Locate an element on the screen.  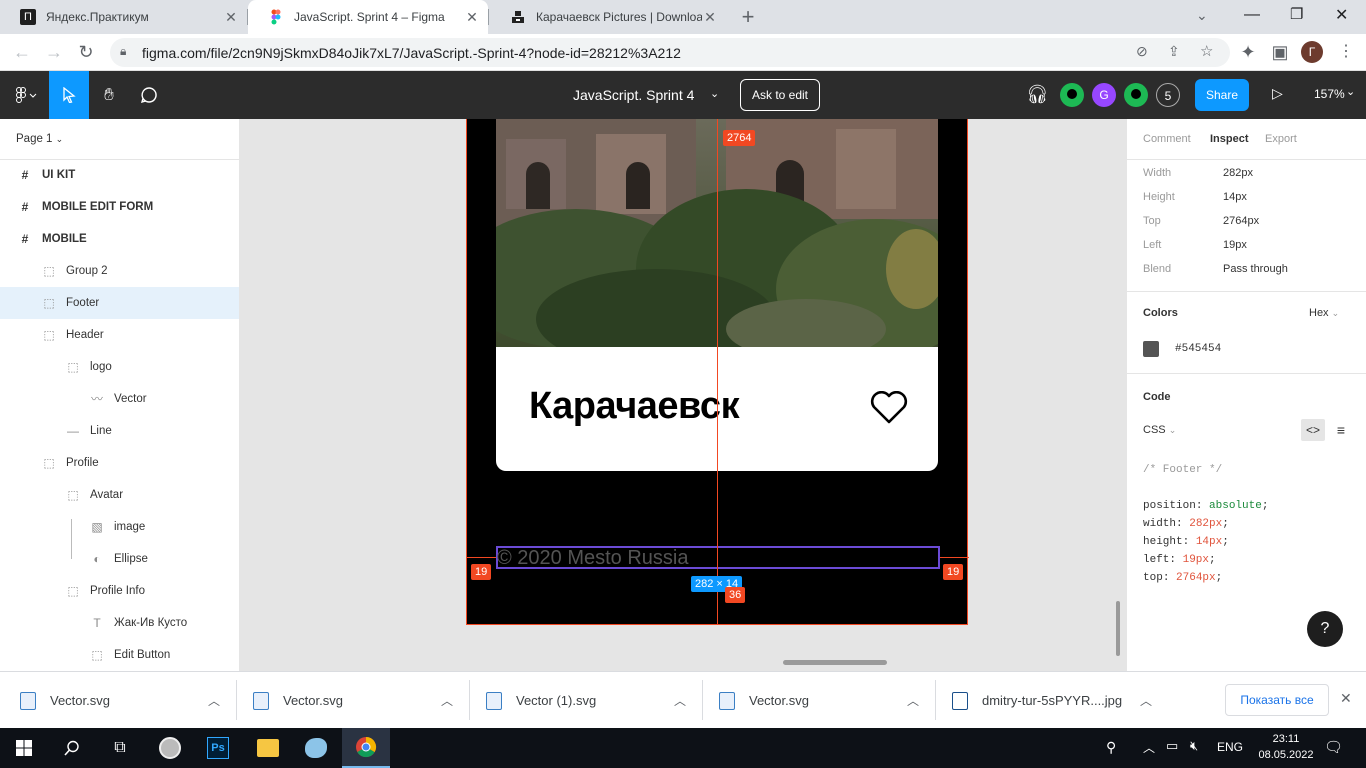
language-indicator: ENG is located at coordinates (1230, 747).